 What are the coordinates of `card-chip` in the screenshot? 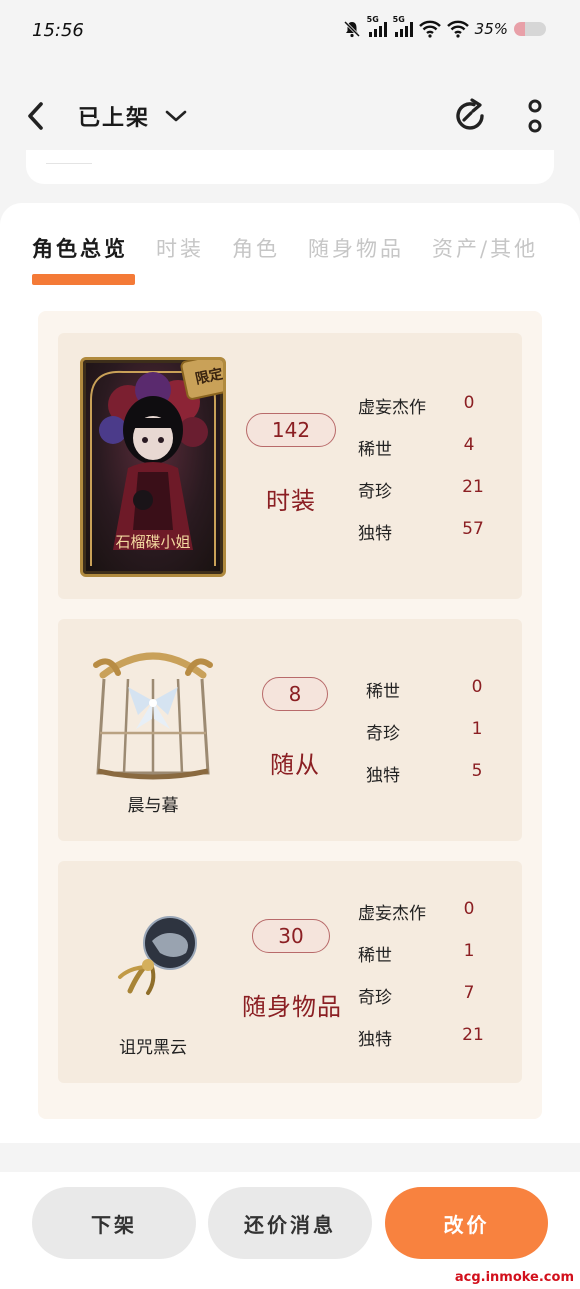 It's located at (69, 160).